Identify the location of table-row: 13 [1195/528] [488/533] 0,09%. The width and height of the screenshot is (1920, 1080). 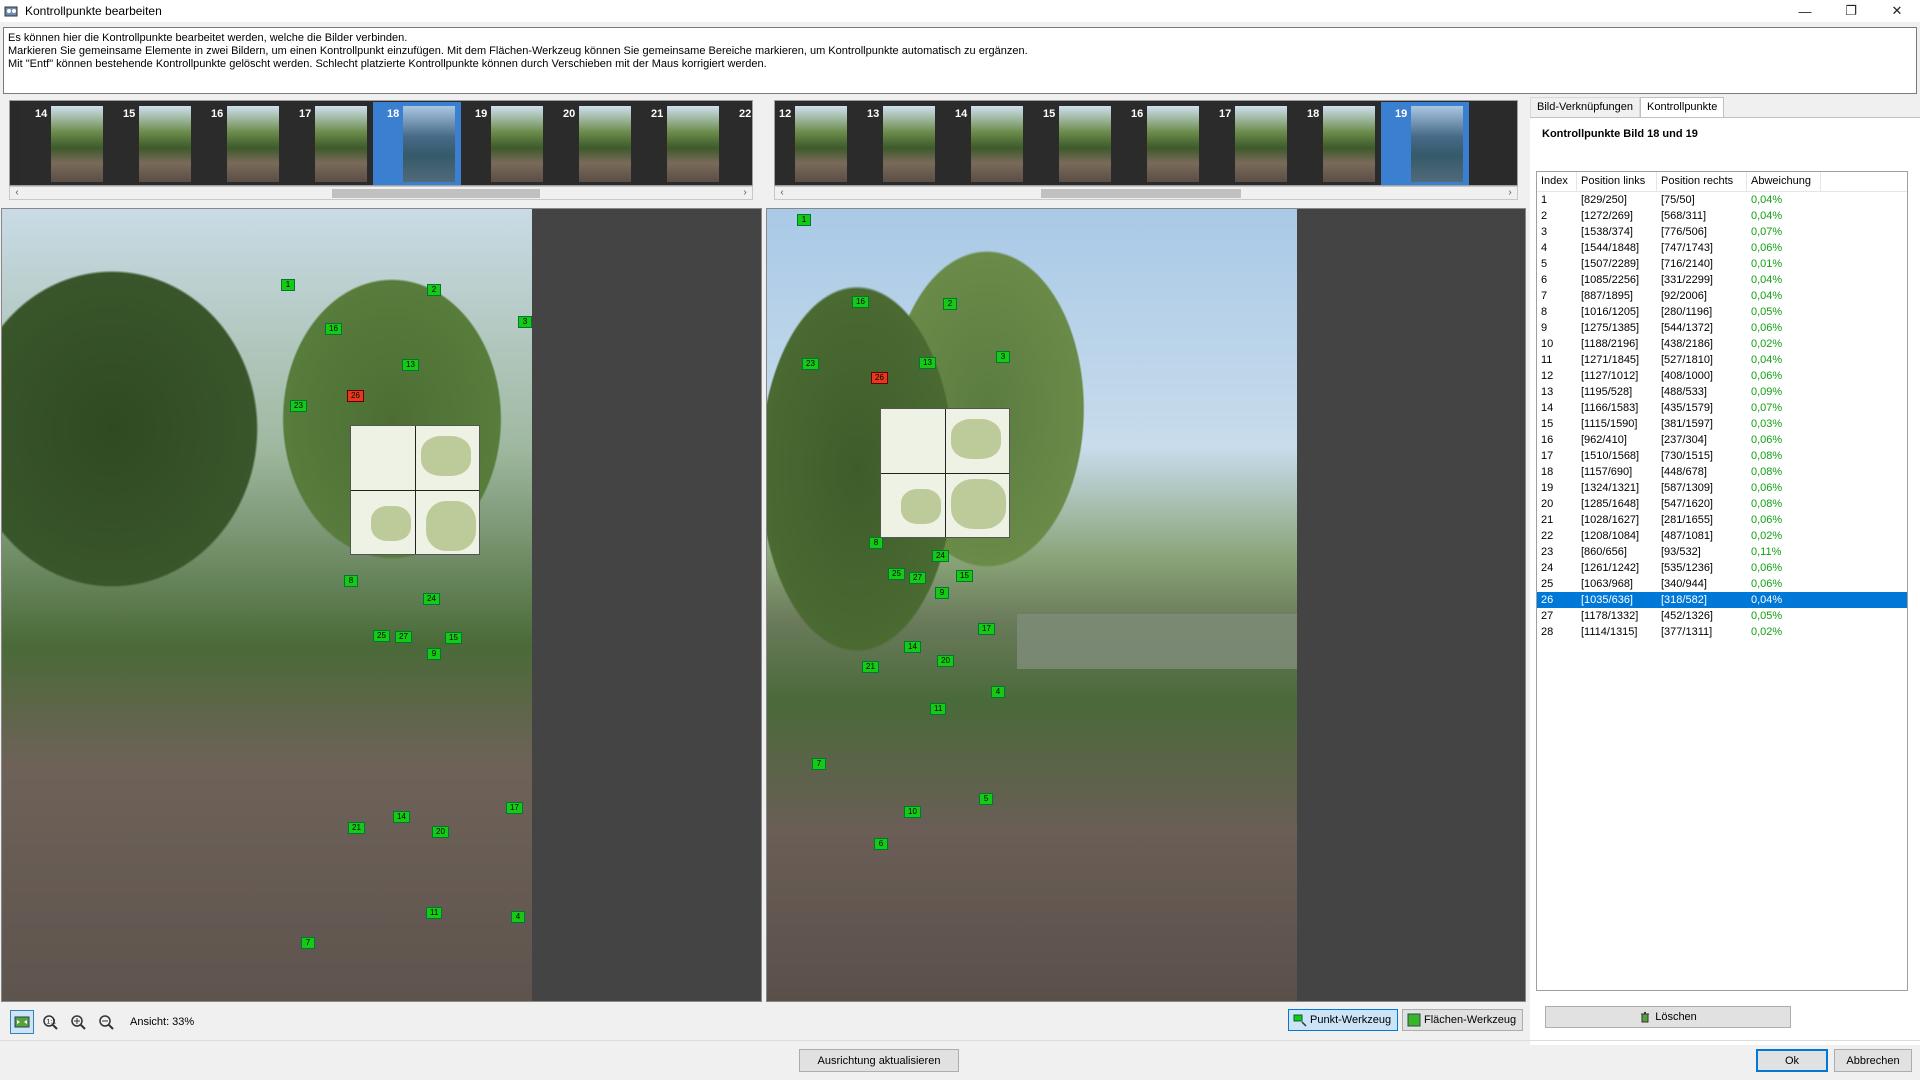
(1722, 392).